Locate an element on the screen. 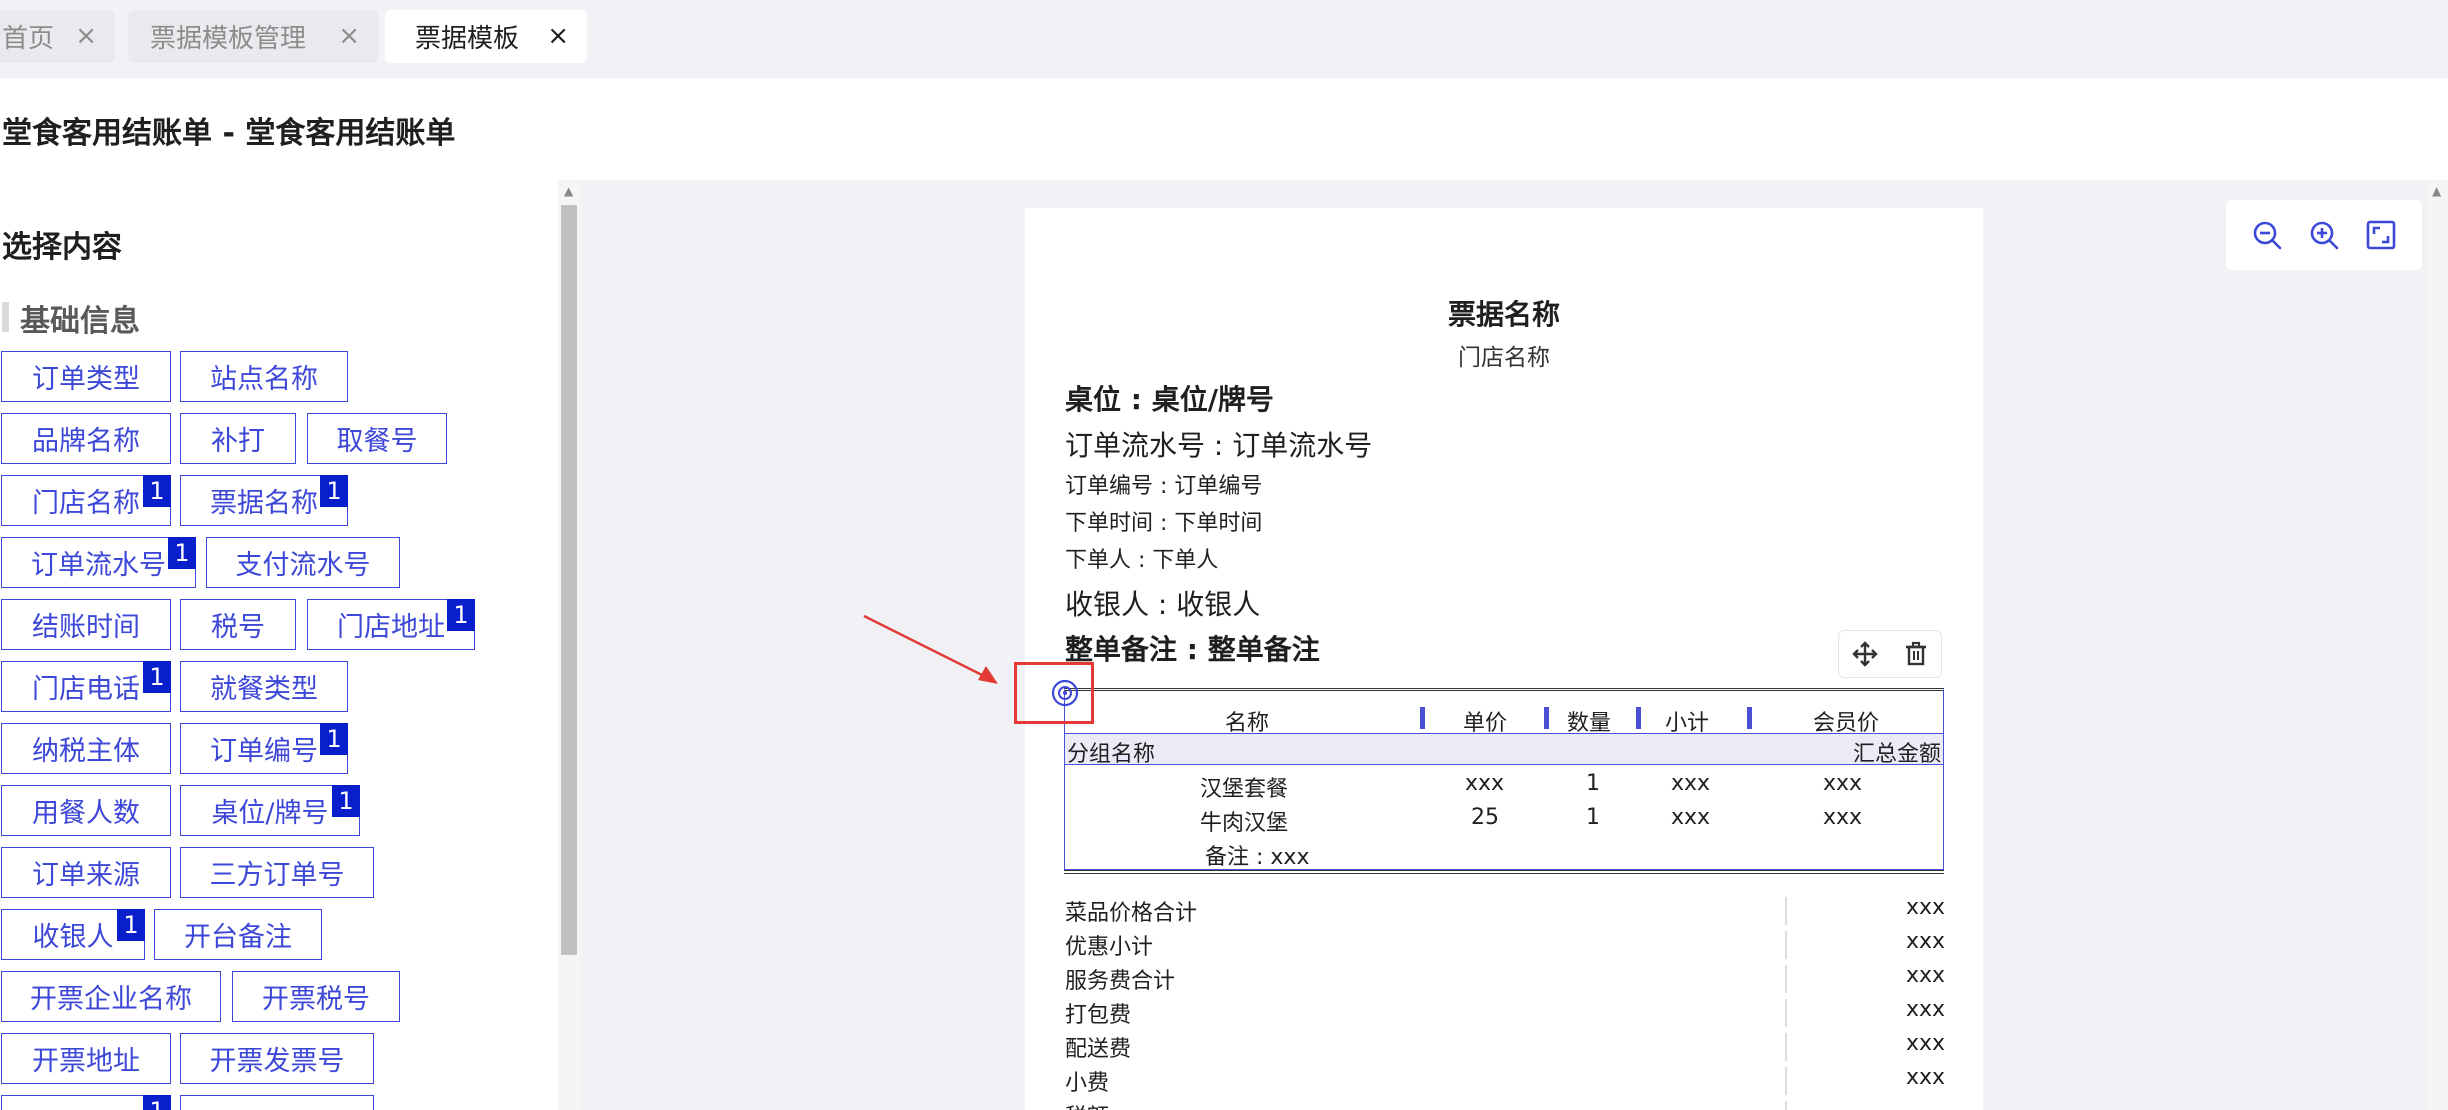 This screenshot has width=2448, height=1110. zoom-toolbar is located at coordinates (2324, 235).